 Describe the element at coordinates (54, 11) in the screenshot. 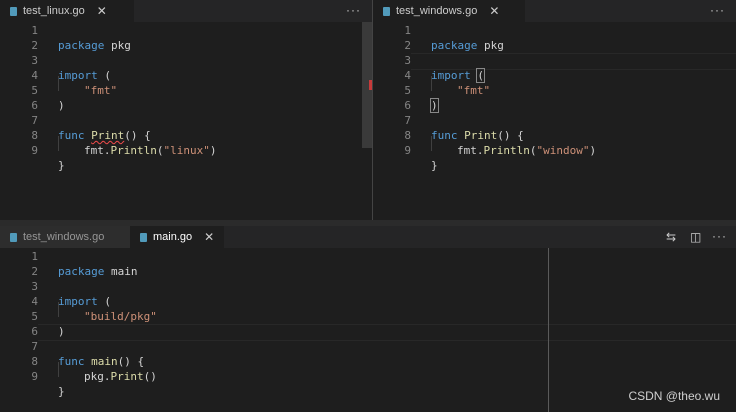

I see `tab-label: test_linux.go` at that location.